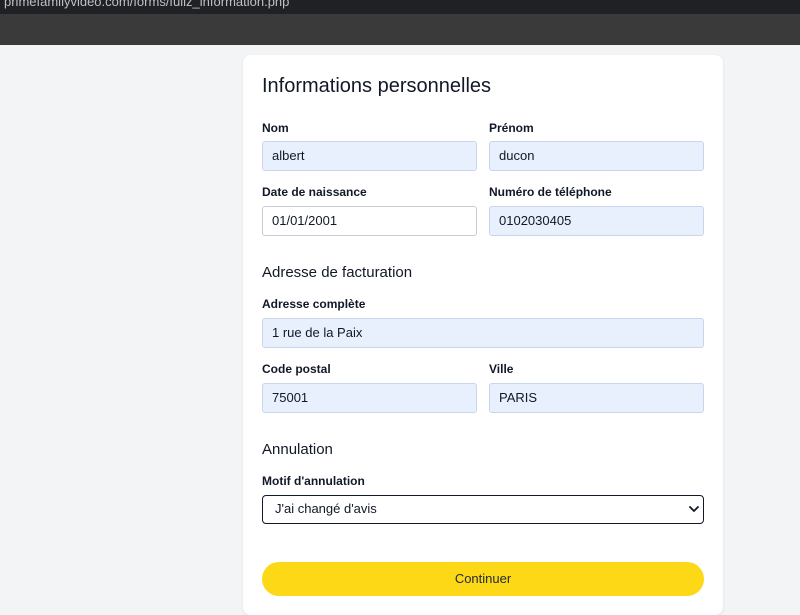 This screenshot has height=615, width=800. Describe the element at coordinates (314, 304) in the screenshot. I see `adresse-label: Adresse complète` at that location.